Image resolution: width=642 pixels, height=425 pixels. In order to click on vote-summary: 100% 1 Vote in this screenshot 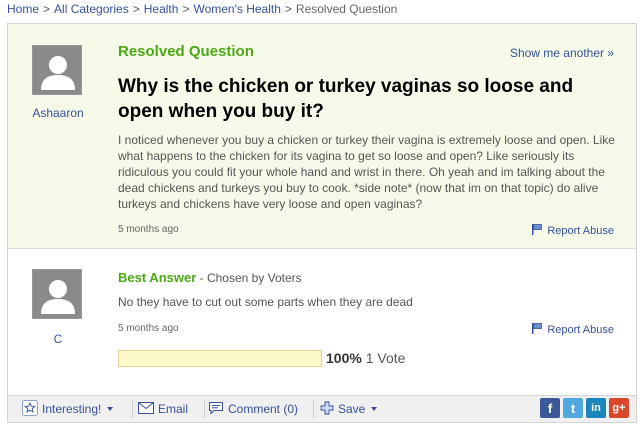, I will do `click(365, 358)`.